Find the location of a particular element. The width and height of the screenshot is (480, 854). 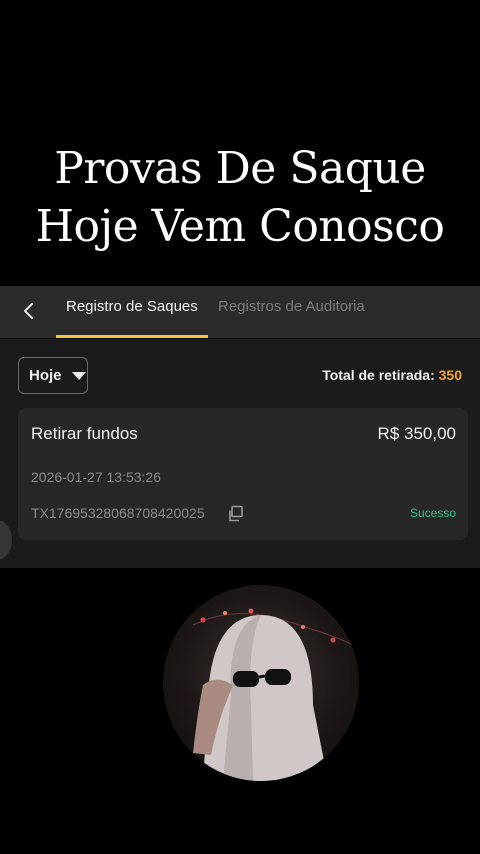

profile-avatar is located at coordinates (261, 683).